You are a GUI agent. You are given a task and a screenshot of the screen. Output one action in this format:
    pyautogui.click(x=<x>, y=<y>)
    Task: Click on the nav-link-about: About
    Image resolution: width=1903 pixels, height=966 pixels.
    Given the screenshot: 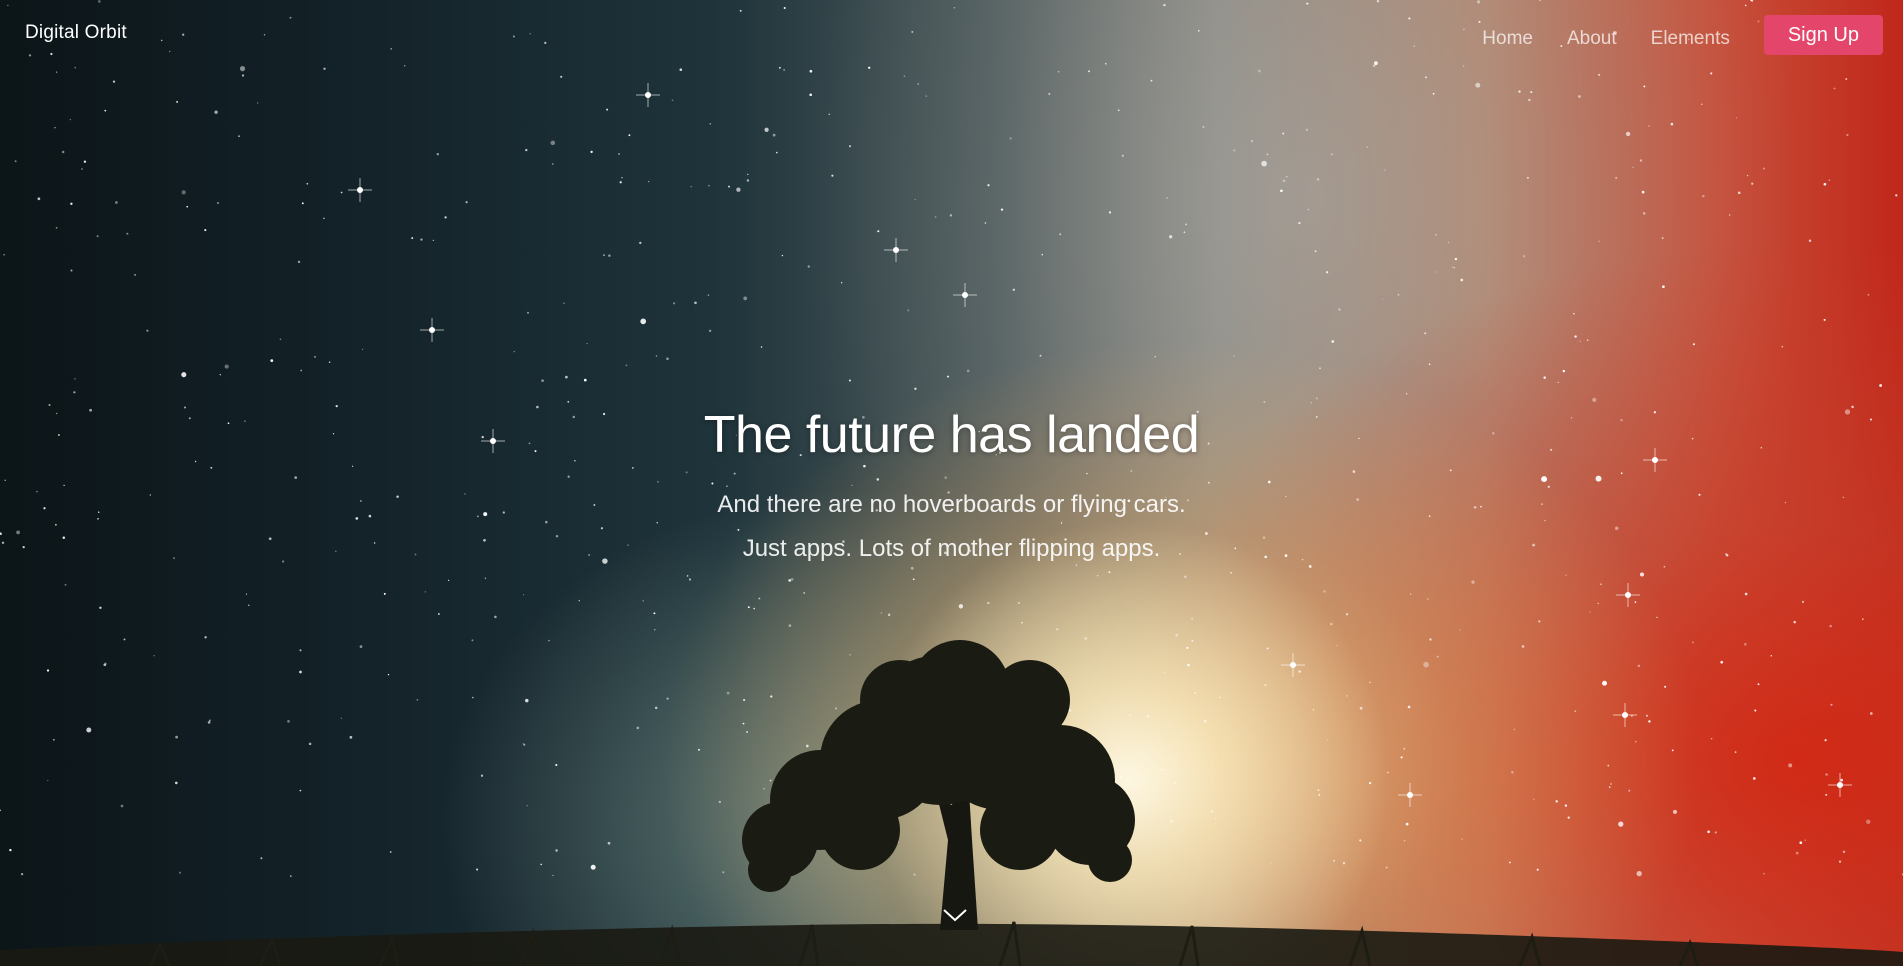 What is the action you would take?
    pyautogui.click(x=1592, y=39)
    